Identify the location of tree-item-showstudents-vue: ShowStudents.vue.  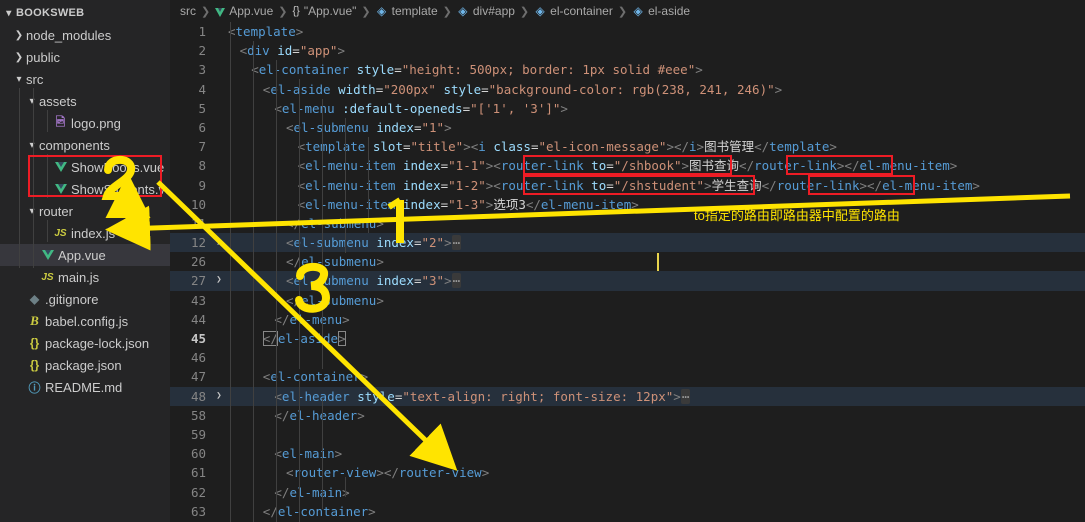
(85, 189).